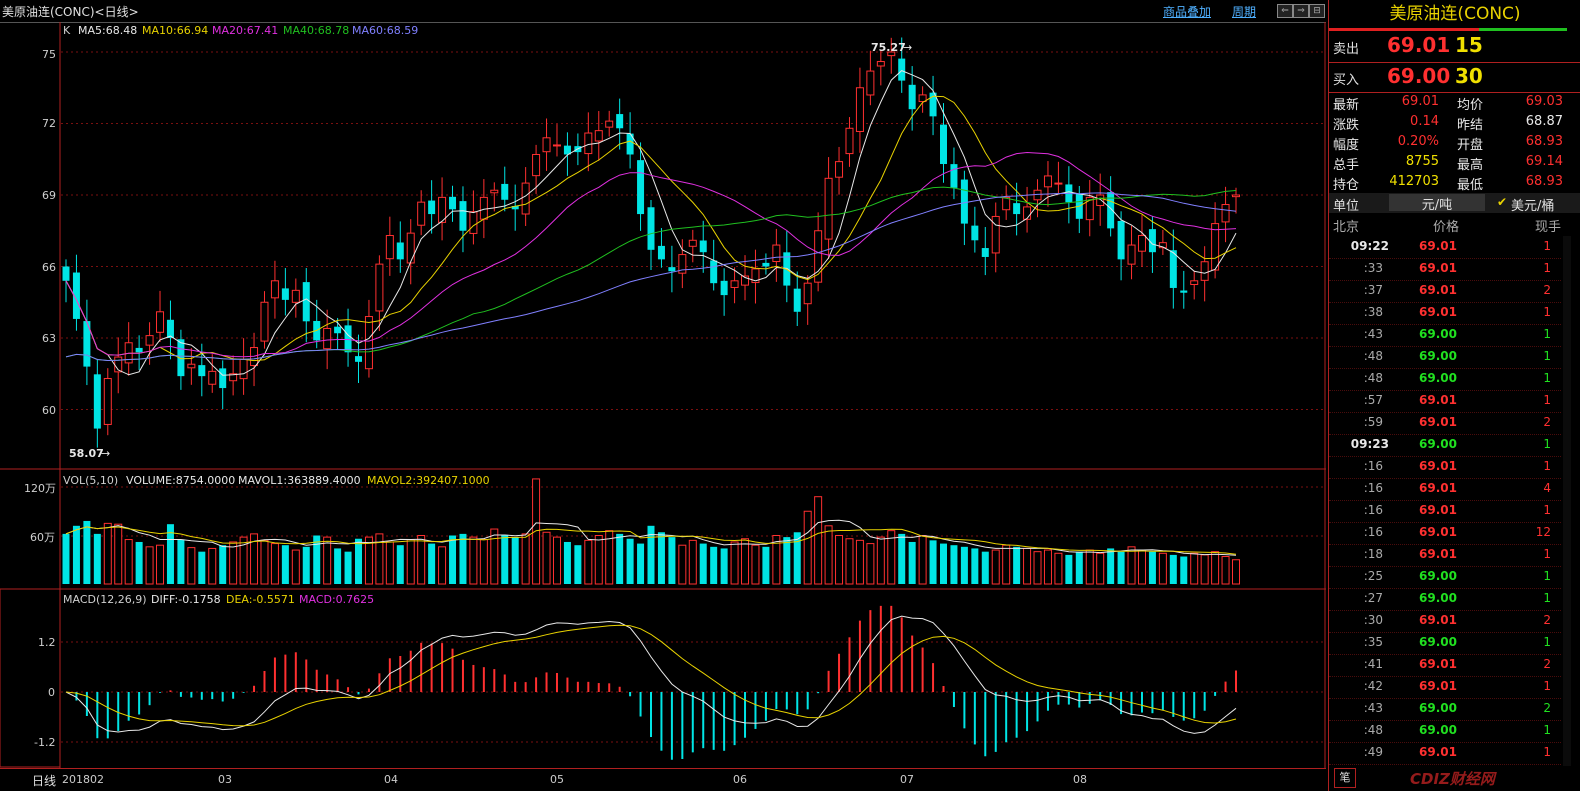  I want to click on nav-left-icon: ⇐, so click(1285, 11).